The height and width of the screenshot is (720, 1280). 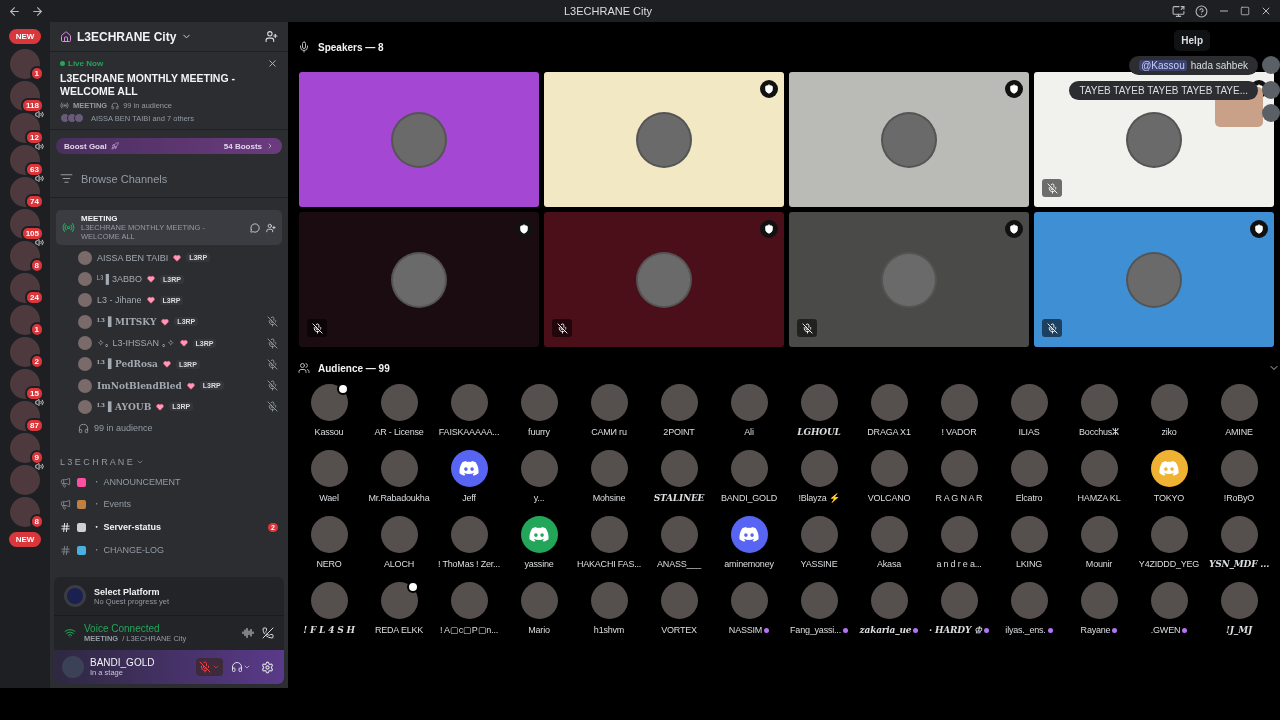 I want to click on mic-off-icon, so click(x=205, y=667).